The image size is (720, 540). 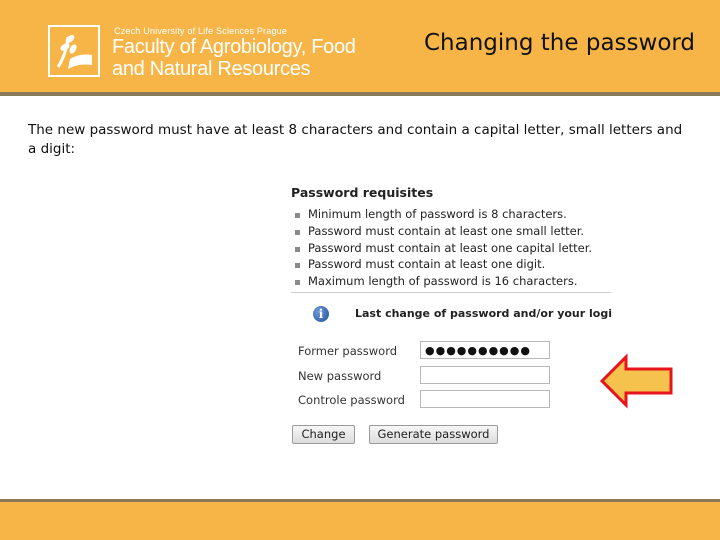 What do you see at coordinates (560, 43) in the screenshot?
I see `slide-title: Changing the password` at bounding box center [560, 43].